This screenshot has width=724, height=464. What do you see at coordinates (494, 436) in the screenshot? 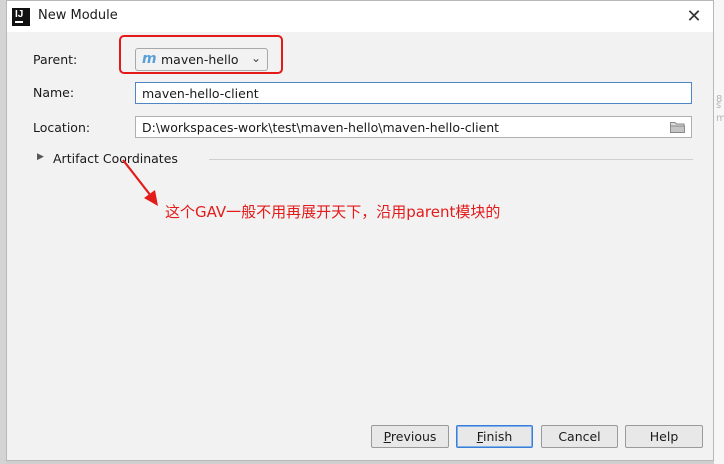
I see `finish-button: Finish` at bounding box center [494, 436].